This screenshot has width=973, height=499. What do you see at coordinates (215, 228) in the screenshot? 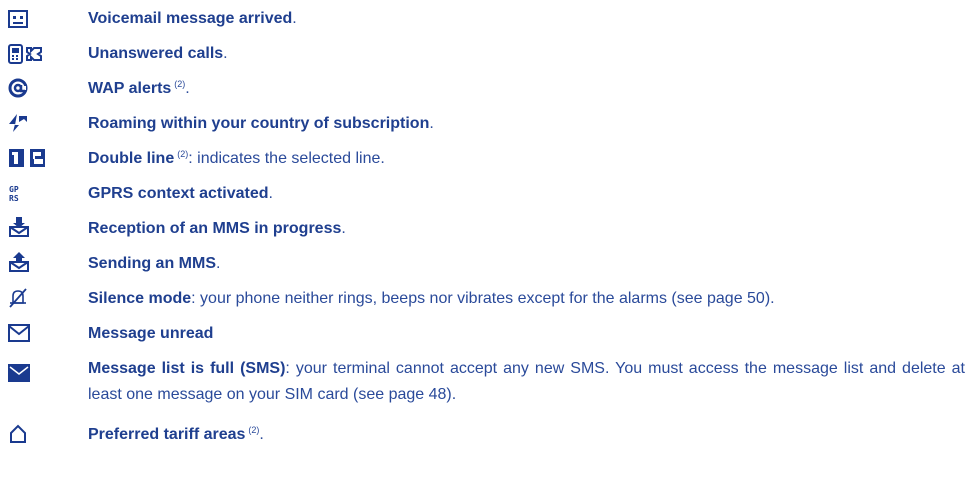
I see `item-title: Reception of an MMS in progress` at bounding box center [215, 228].